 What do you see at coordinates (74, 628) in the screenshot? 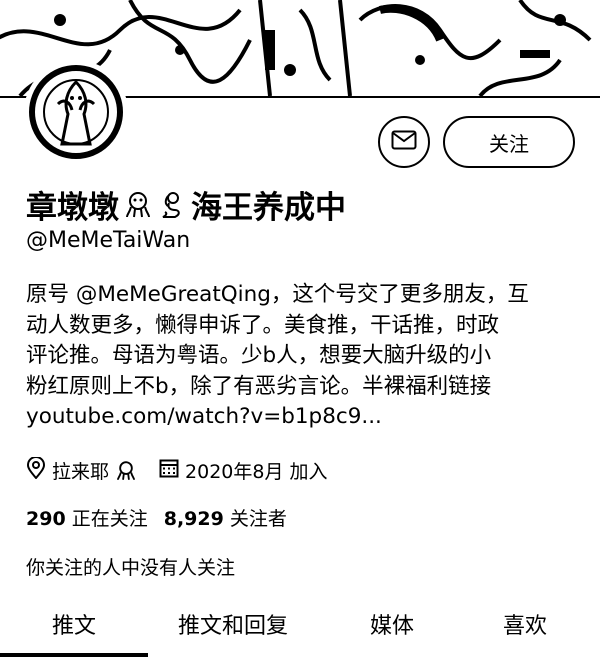
I see `tab-tweets: 推文` at bounding box center [74, 628].